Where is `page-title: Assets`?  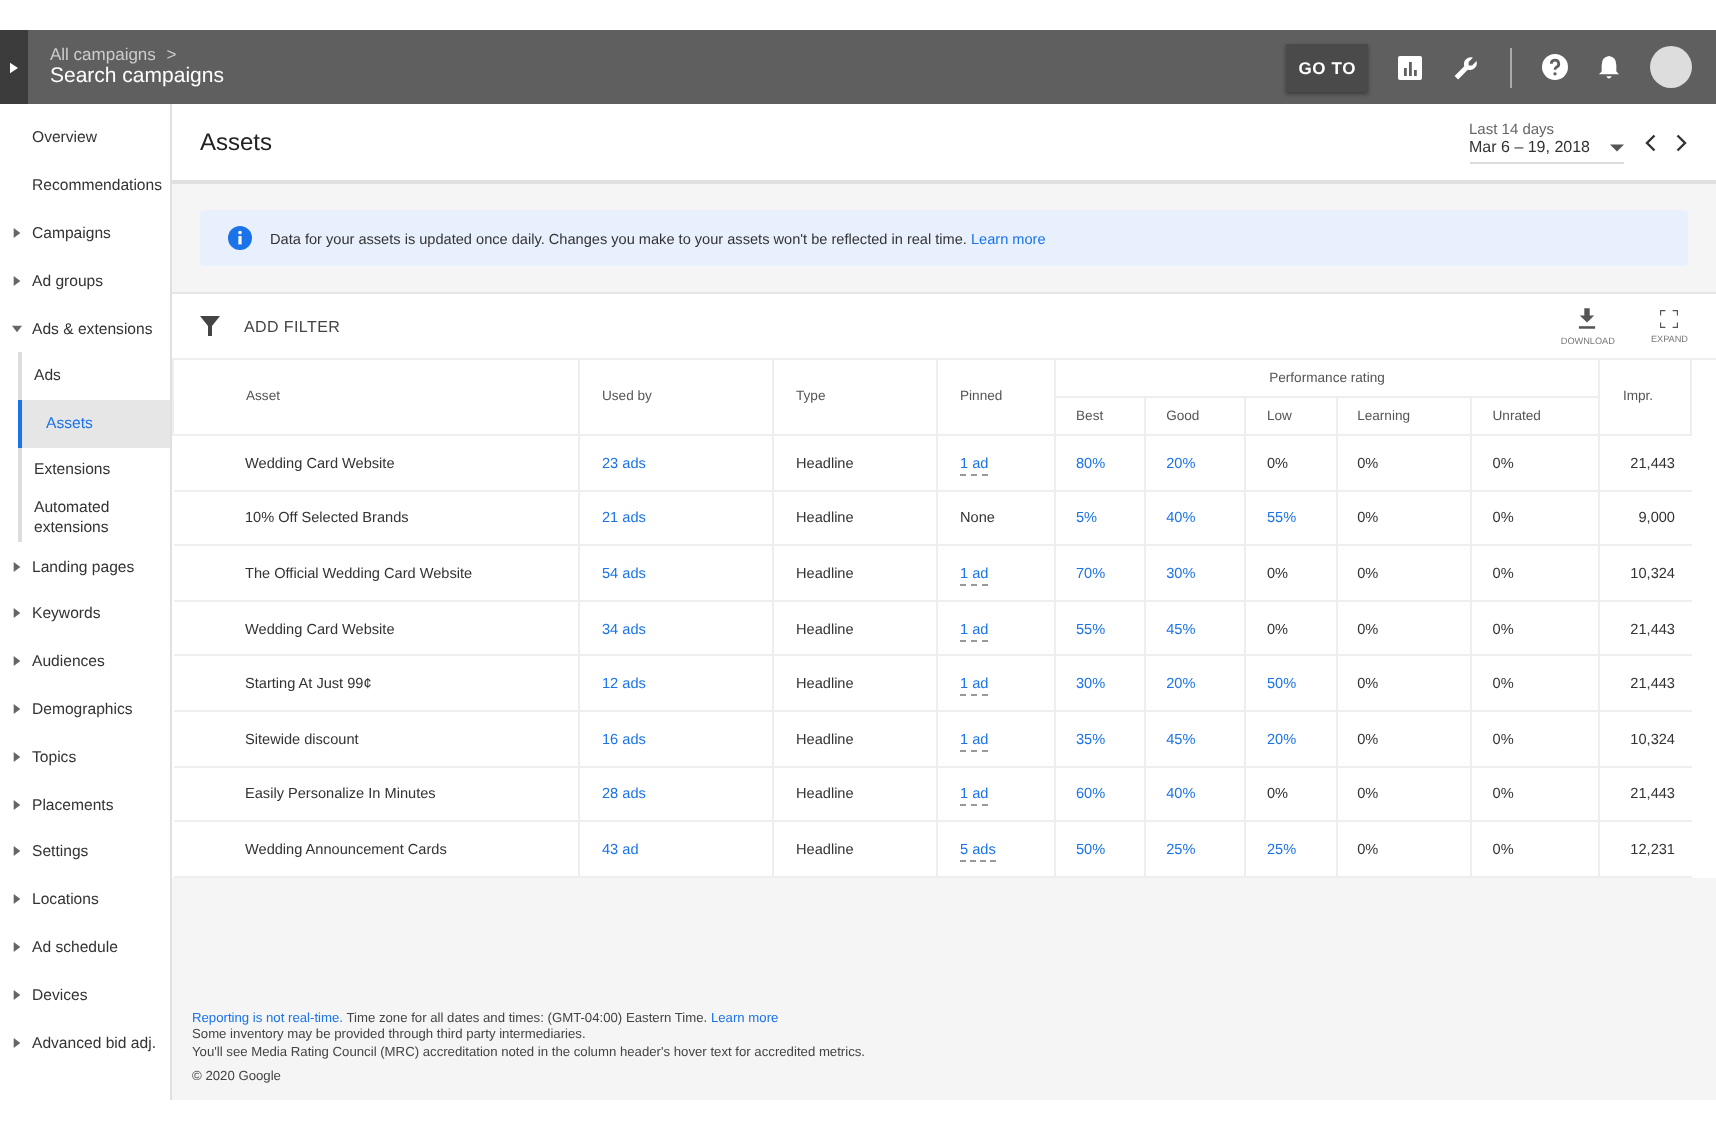
page-title: Assets is located at coordinates (236, 142).